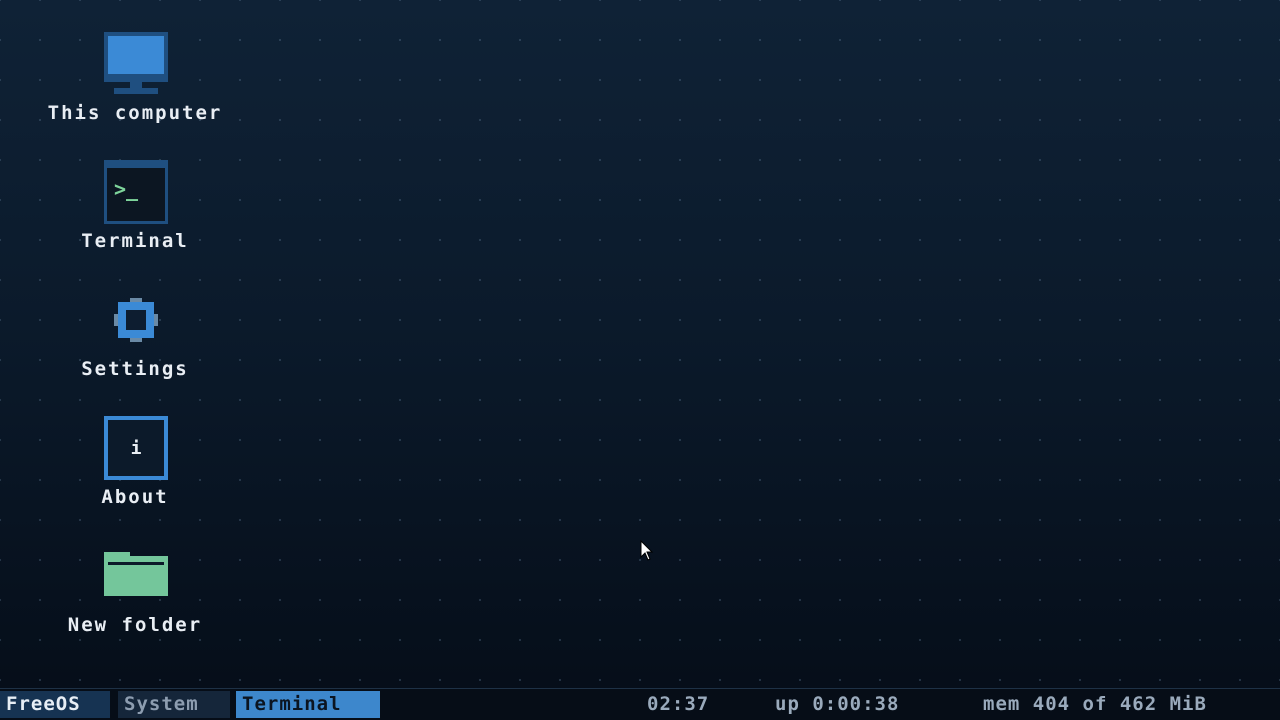  Describe the element at coordinates (174, 704) in the screenshot. I see `taskbar-item-system: System` at that location.